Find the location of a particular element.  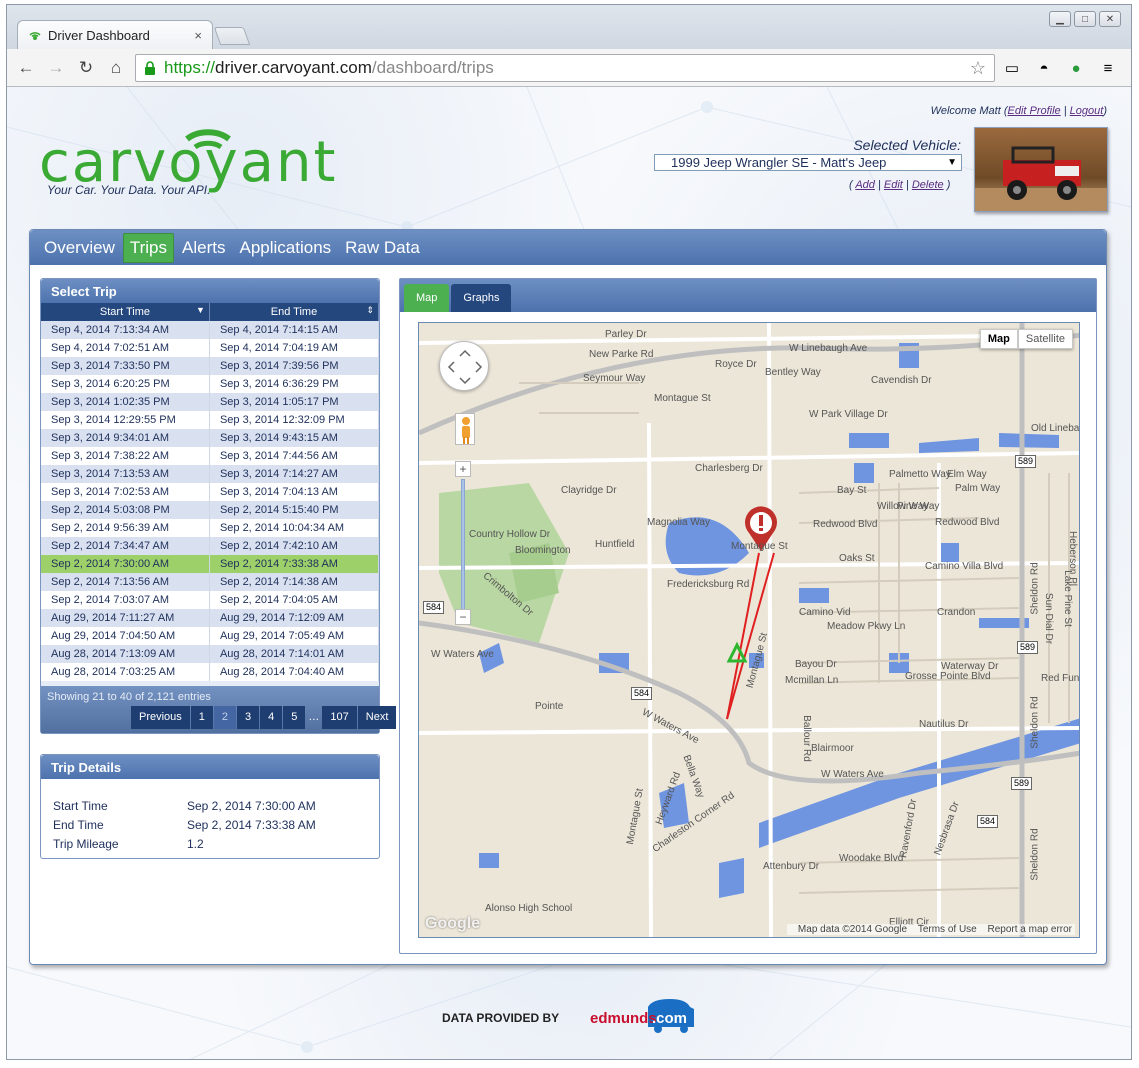

end-time-cell: Aug 28, 2014 7:04:40 AM is located at coordinates (294, 672).